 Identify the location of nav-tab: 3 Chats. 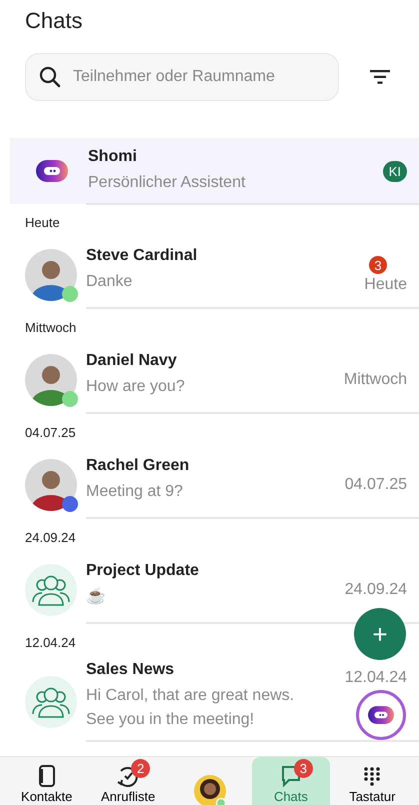
(291, 781).